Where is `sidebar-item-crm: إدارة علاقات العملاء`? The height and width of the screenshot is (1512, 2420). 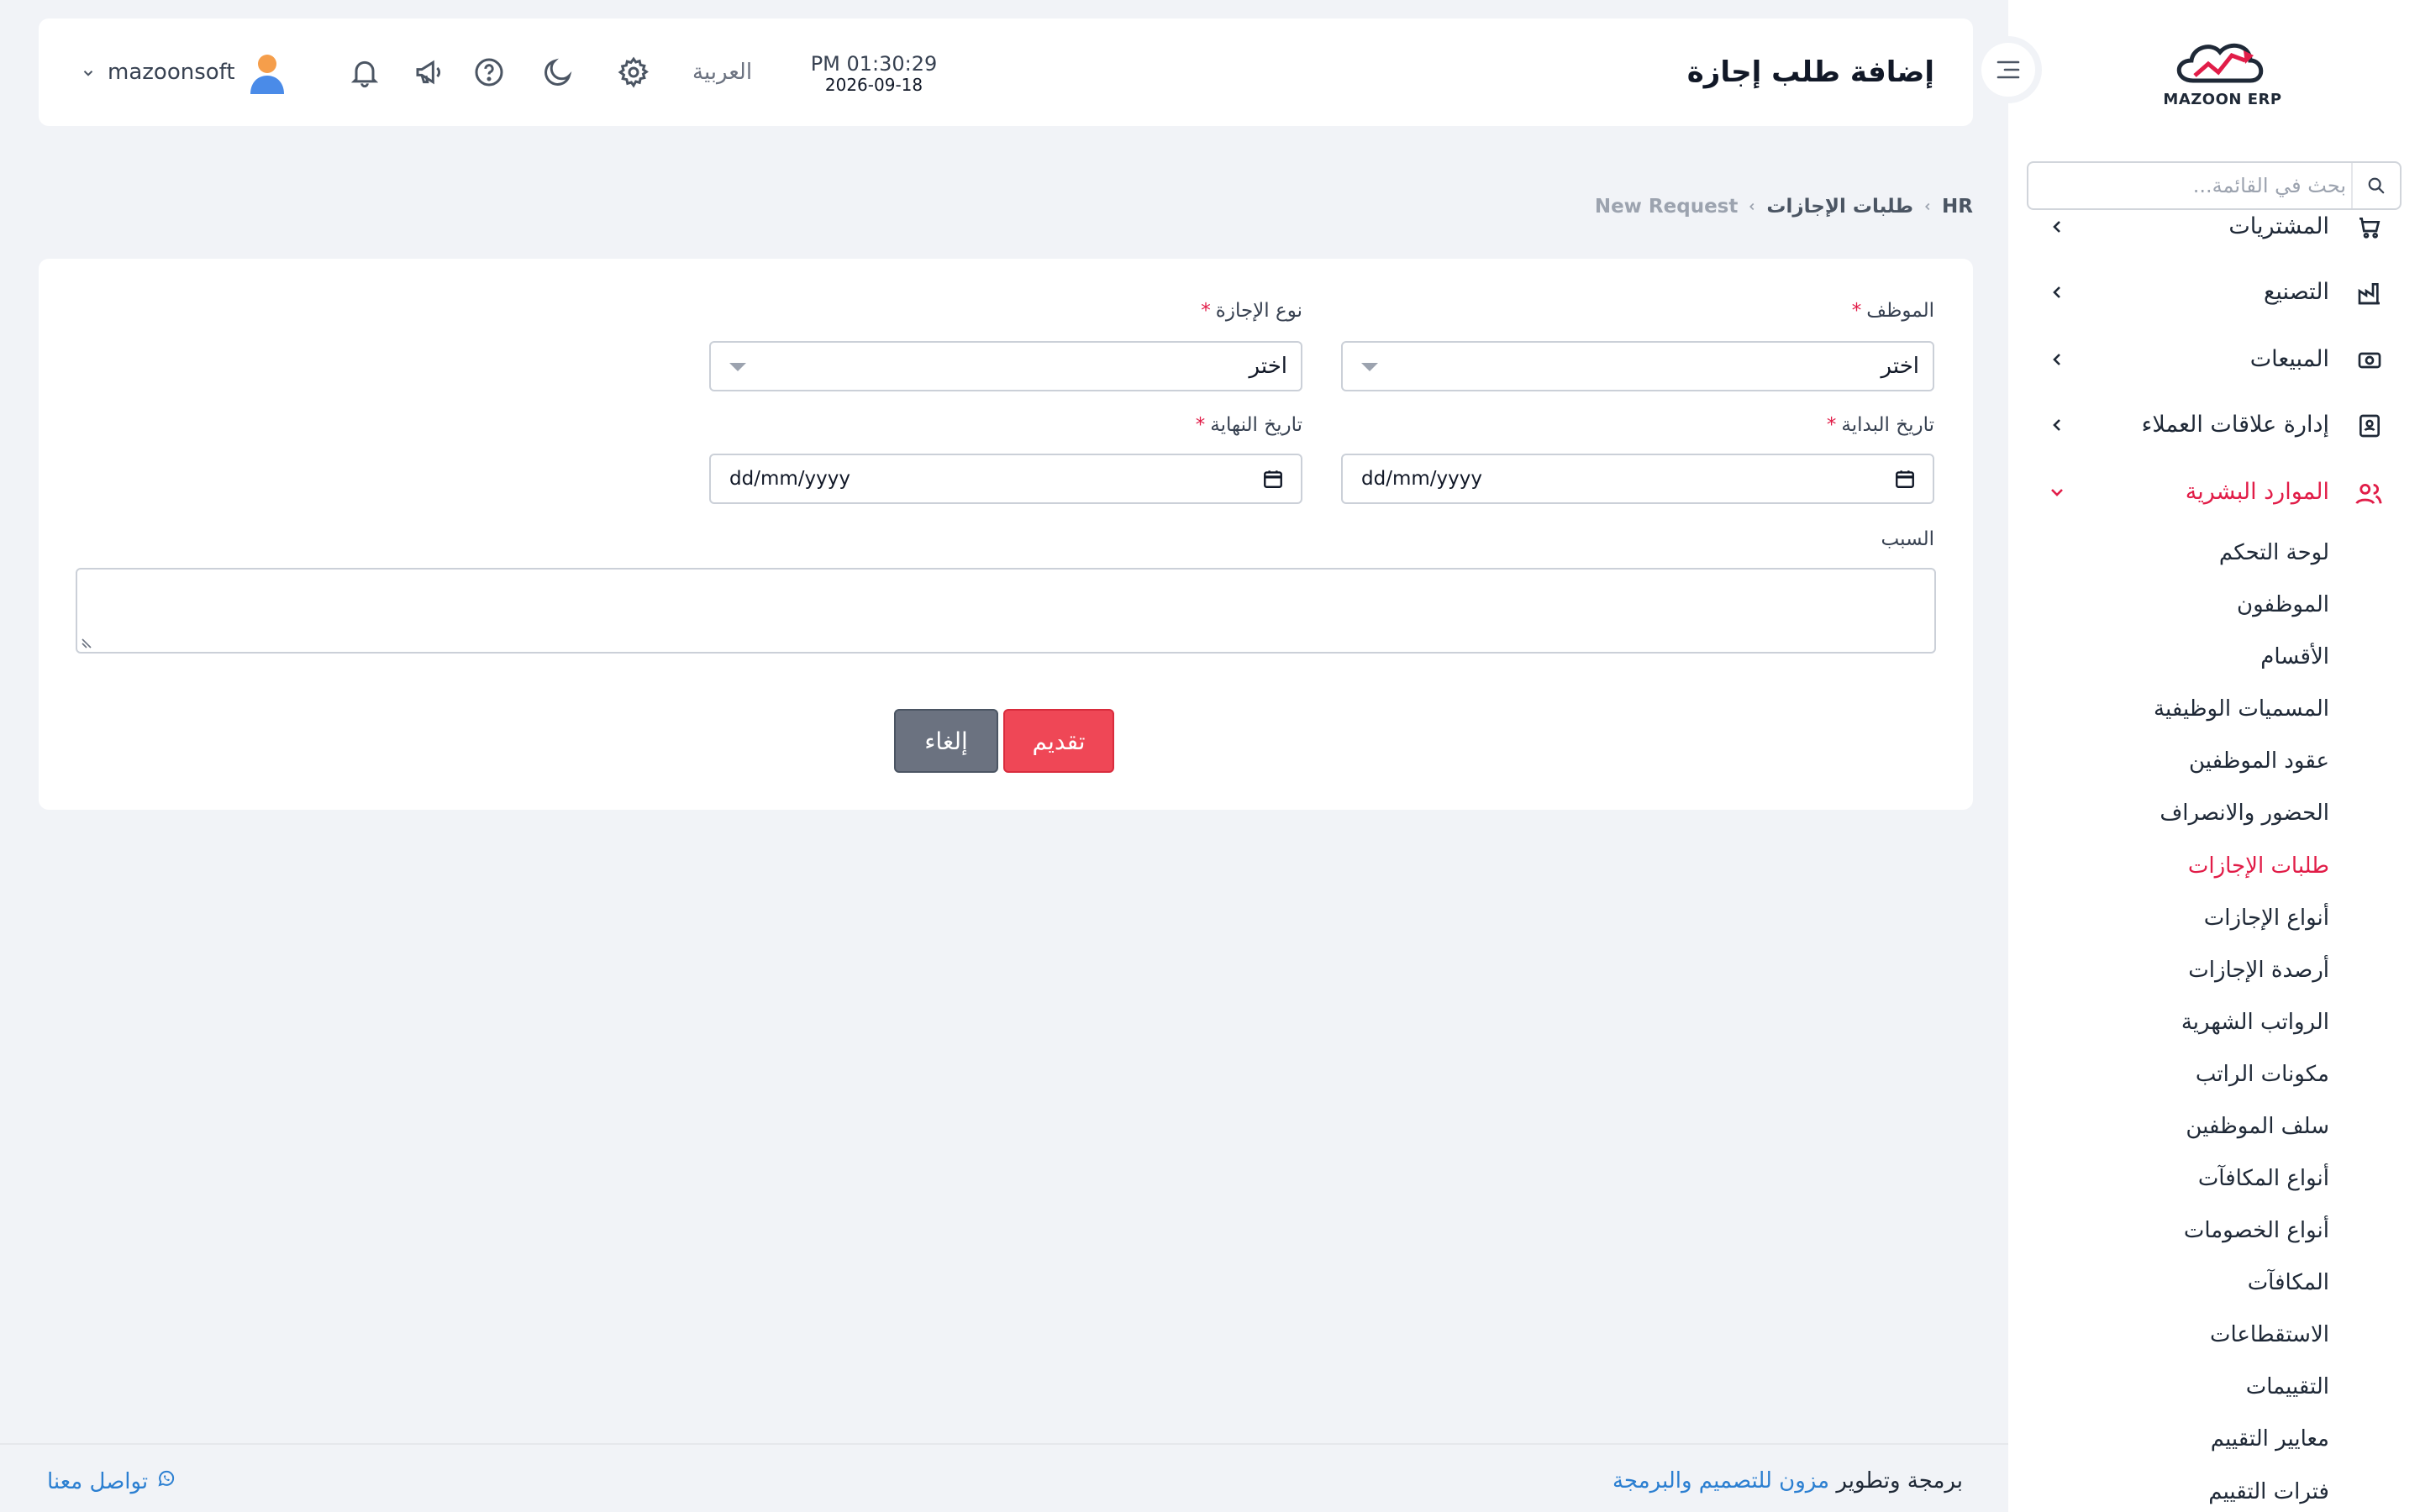 sidebar-item-crm: إدارة علاقات العملاء is located at coordinates (2214, 425).